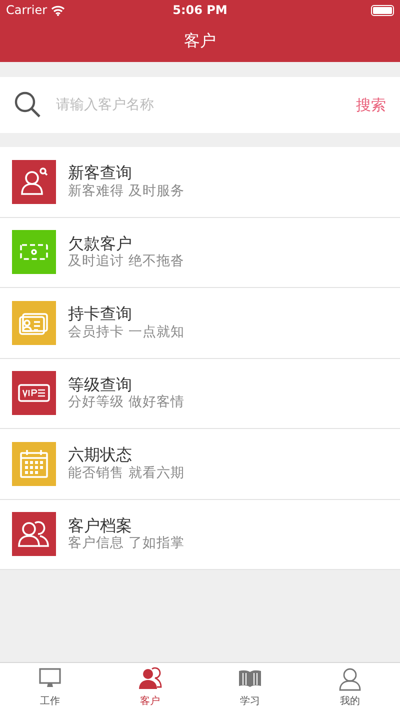  What do you see at coordinates (100, 244) in the screenshot?
I see `menu-title: 欠款客户` at bounding box center [100, 244].